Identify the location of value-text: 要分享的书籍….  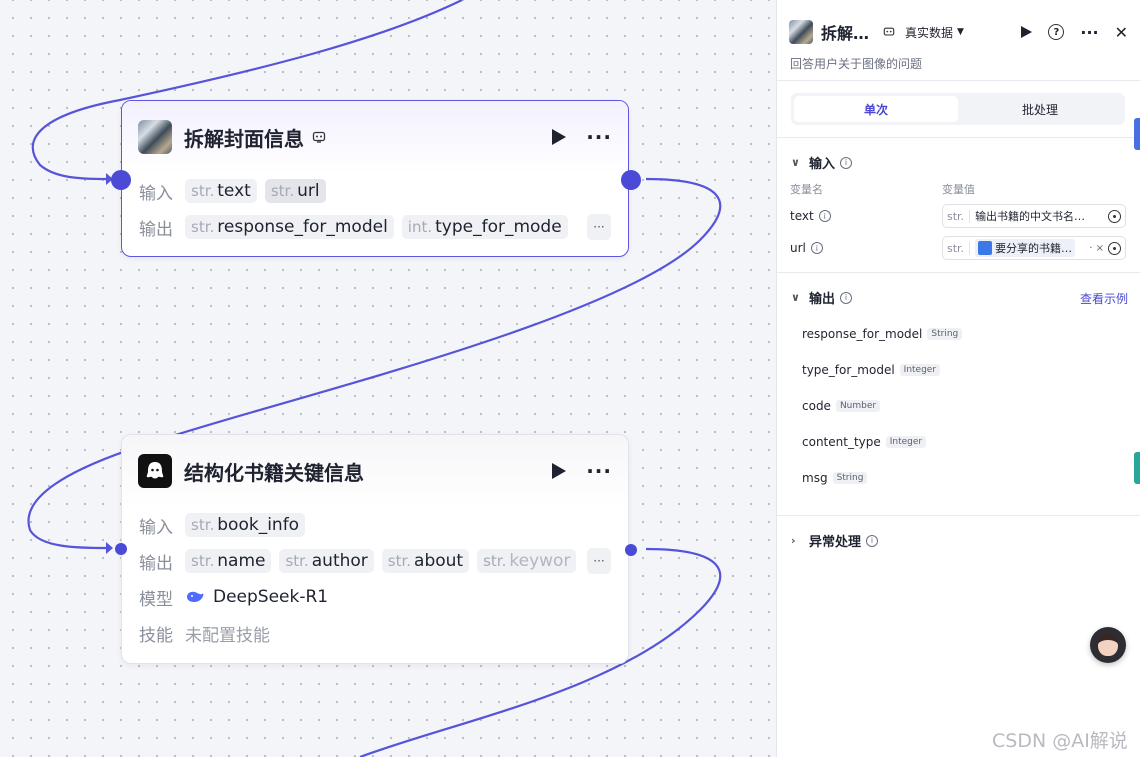
(1034, 248).